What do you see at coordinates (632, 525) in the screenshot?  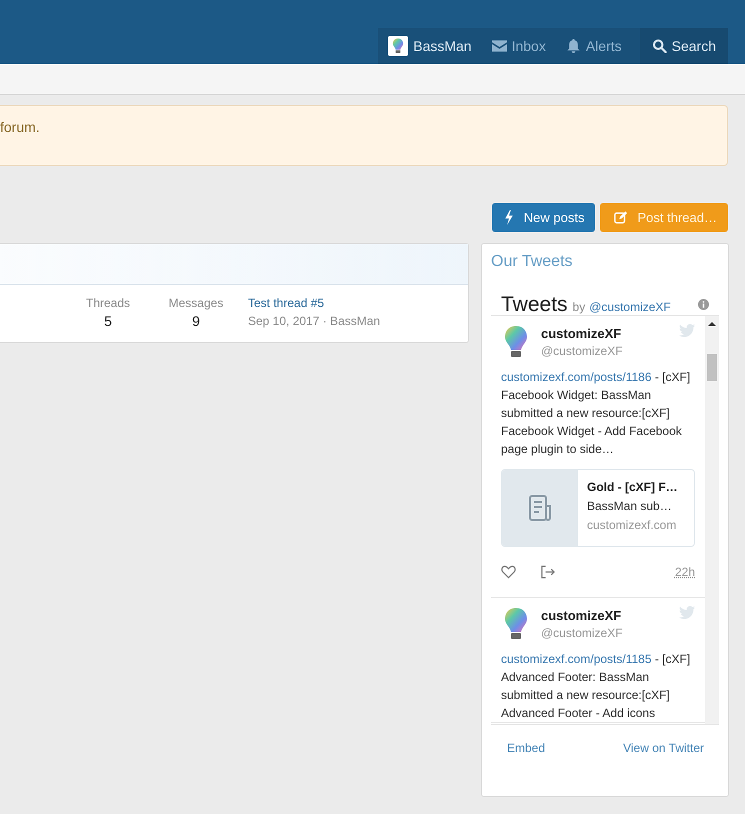 I see `card-domain: customizexf.com` at bounding box center [632, 525].